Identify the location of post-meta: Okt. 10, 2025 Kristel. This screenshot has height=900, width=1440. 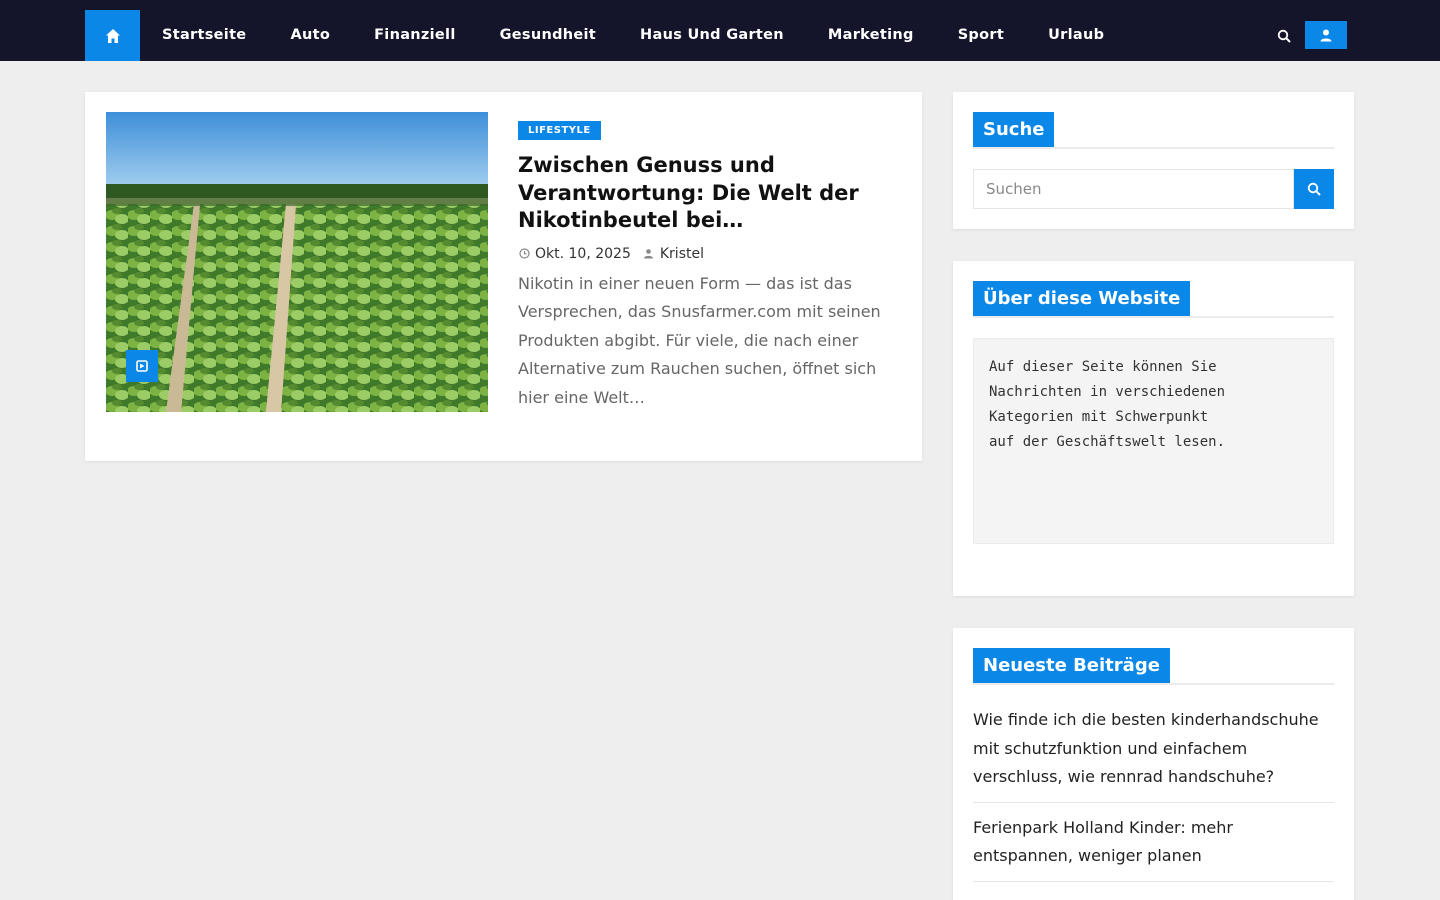
(708, 254).